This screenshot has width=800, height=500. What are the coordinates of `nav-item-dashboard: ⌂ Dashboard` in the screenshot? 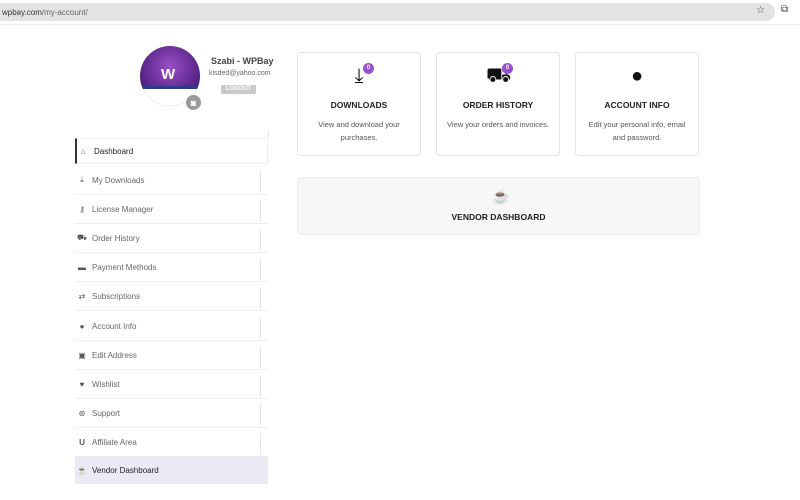 It's located at (171, 151).